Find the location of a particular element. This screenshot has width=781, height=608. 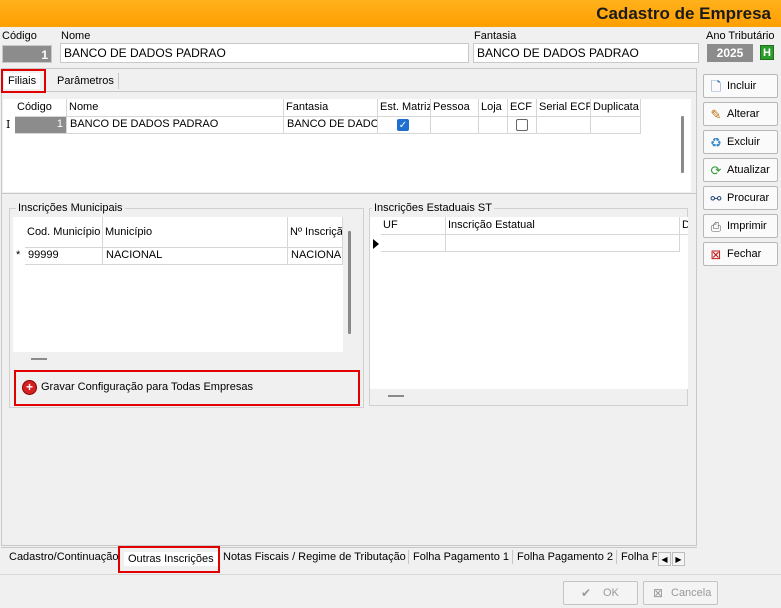

cell-ecf is located at coordinates (522, 125).